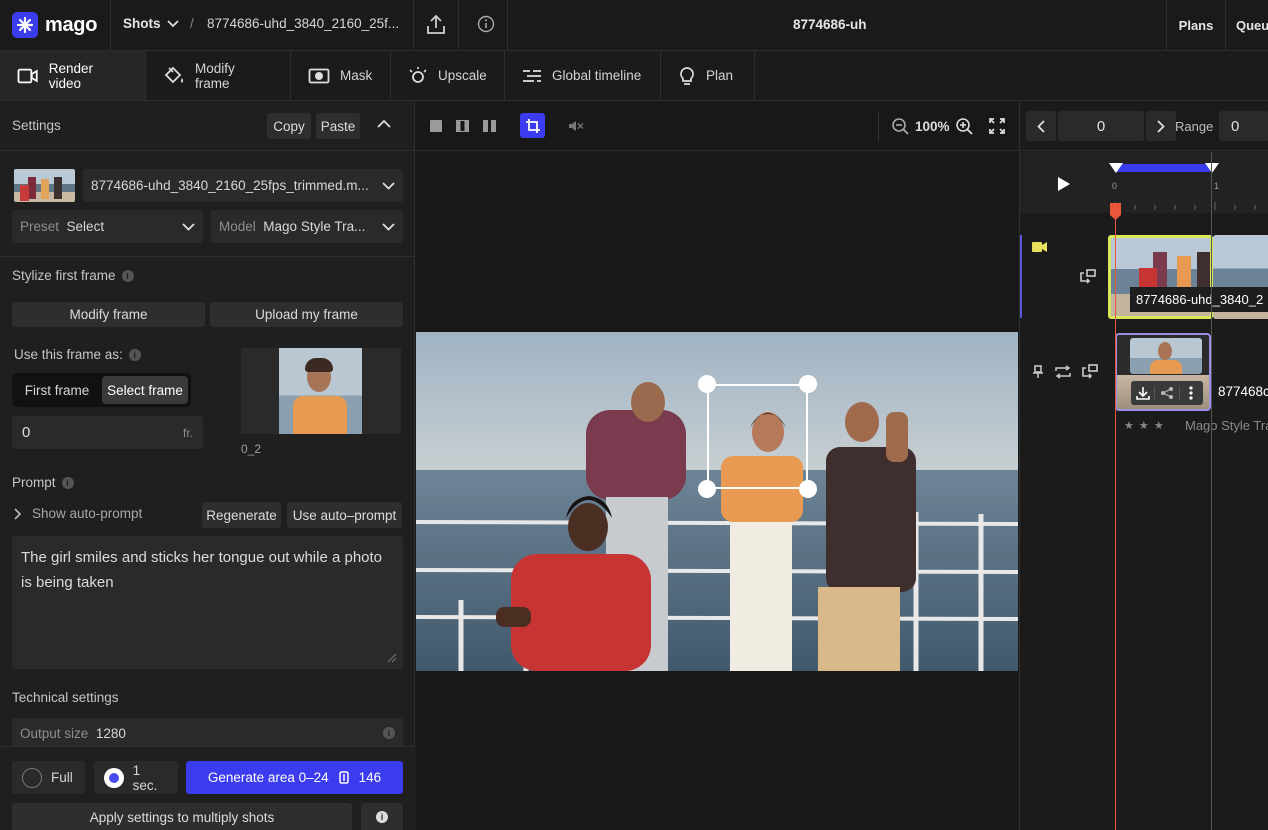 Image resolution: width=1268 pixels, height=830 pixels. I want to click on mago-logo: mago, so click(54, 25).